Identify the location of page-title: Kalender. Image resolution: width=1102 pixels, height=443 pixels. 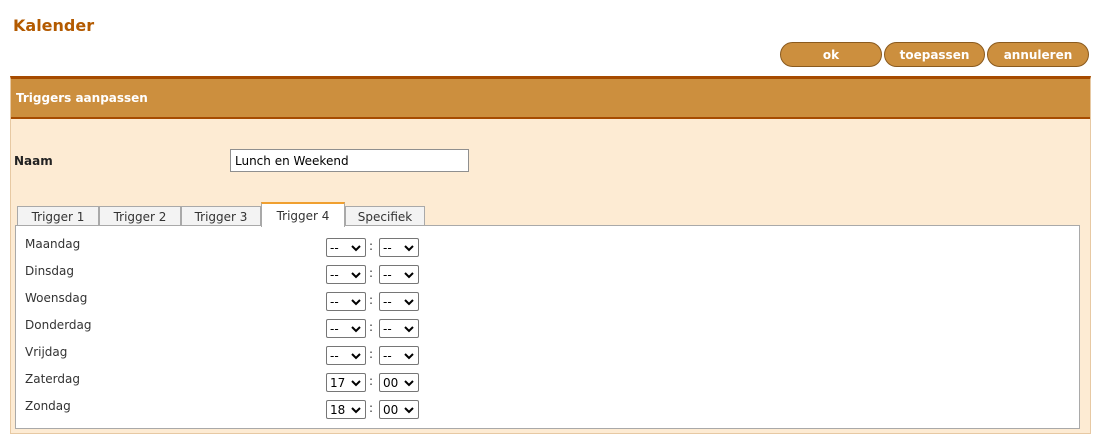
(54, 25).